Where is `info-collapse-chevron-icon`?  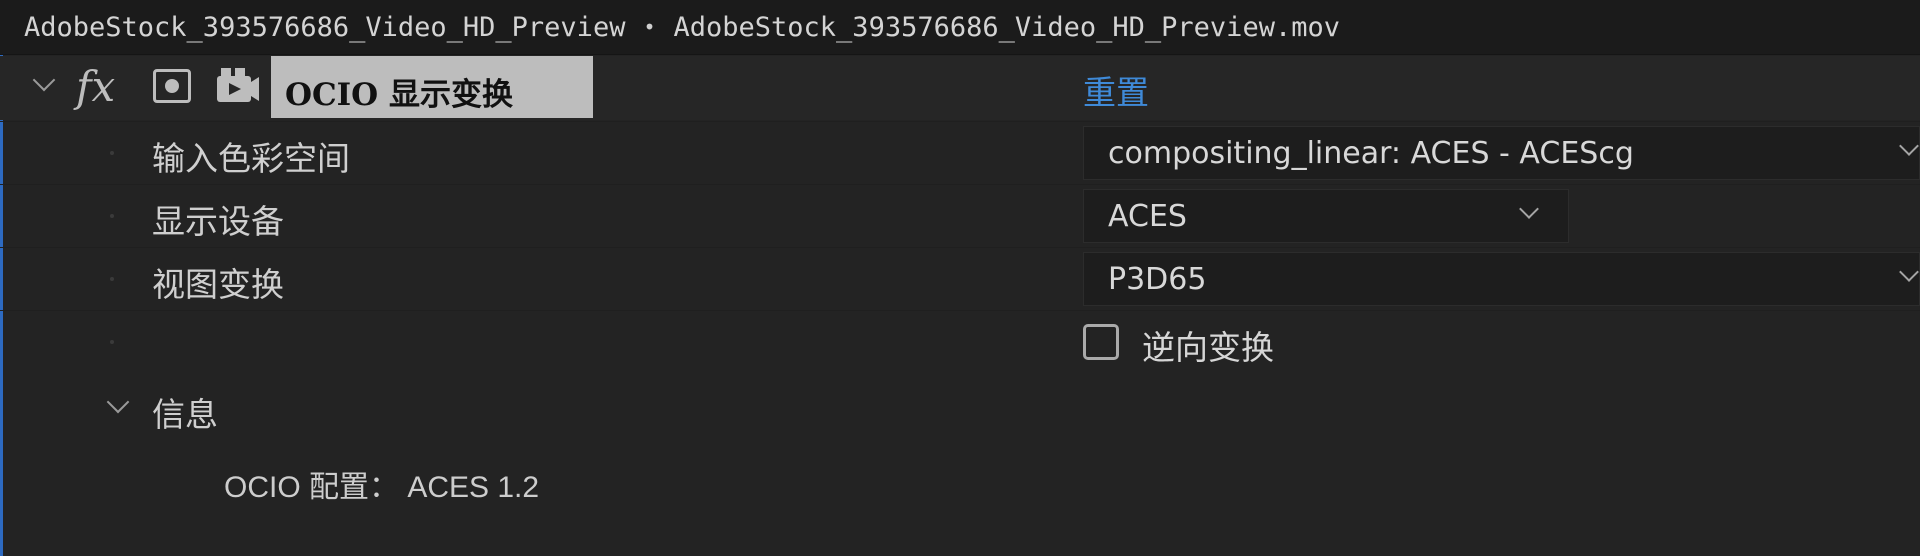
info-collapse-chevron-icon is located at coordinates (118, 402).